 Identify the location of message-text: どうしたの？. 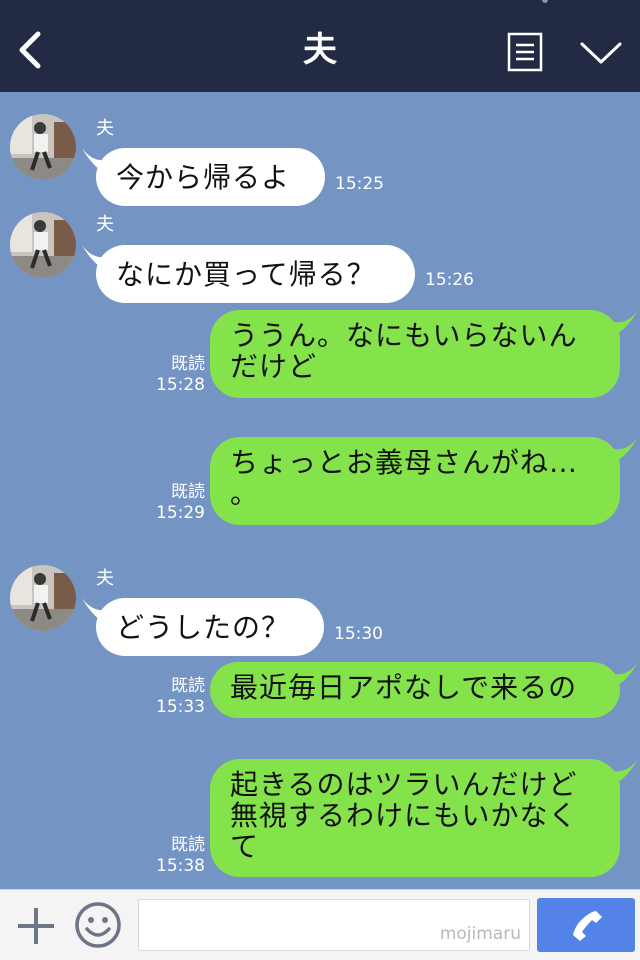
(203, 627).